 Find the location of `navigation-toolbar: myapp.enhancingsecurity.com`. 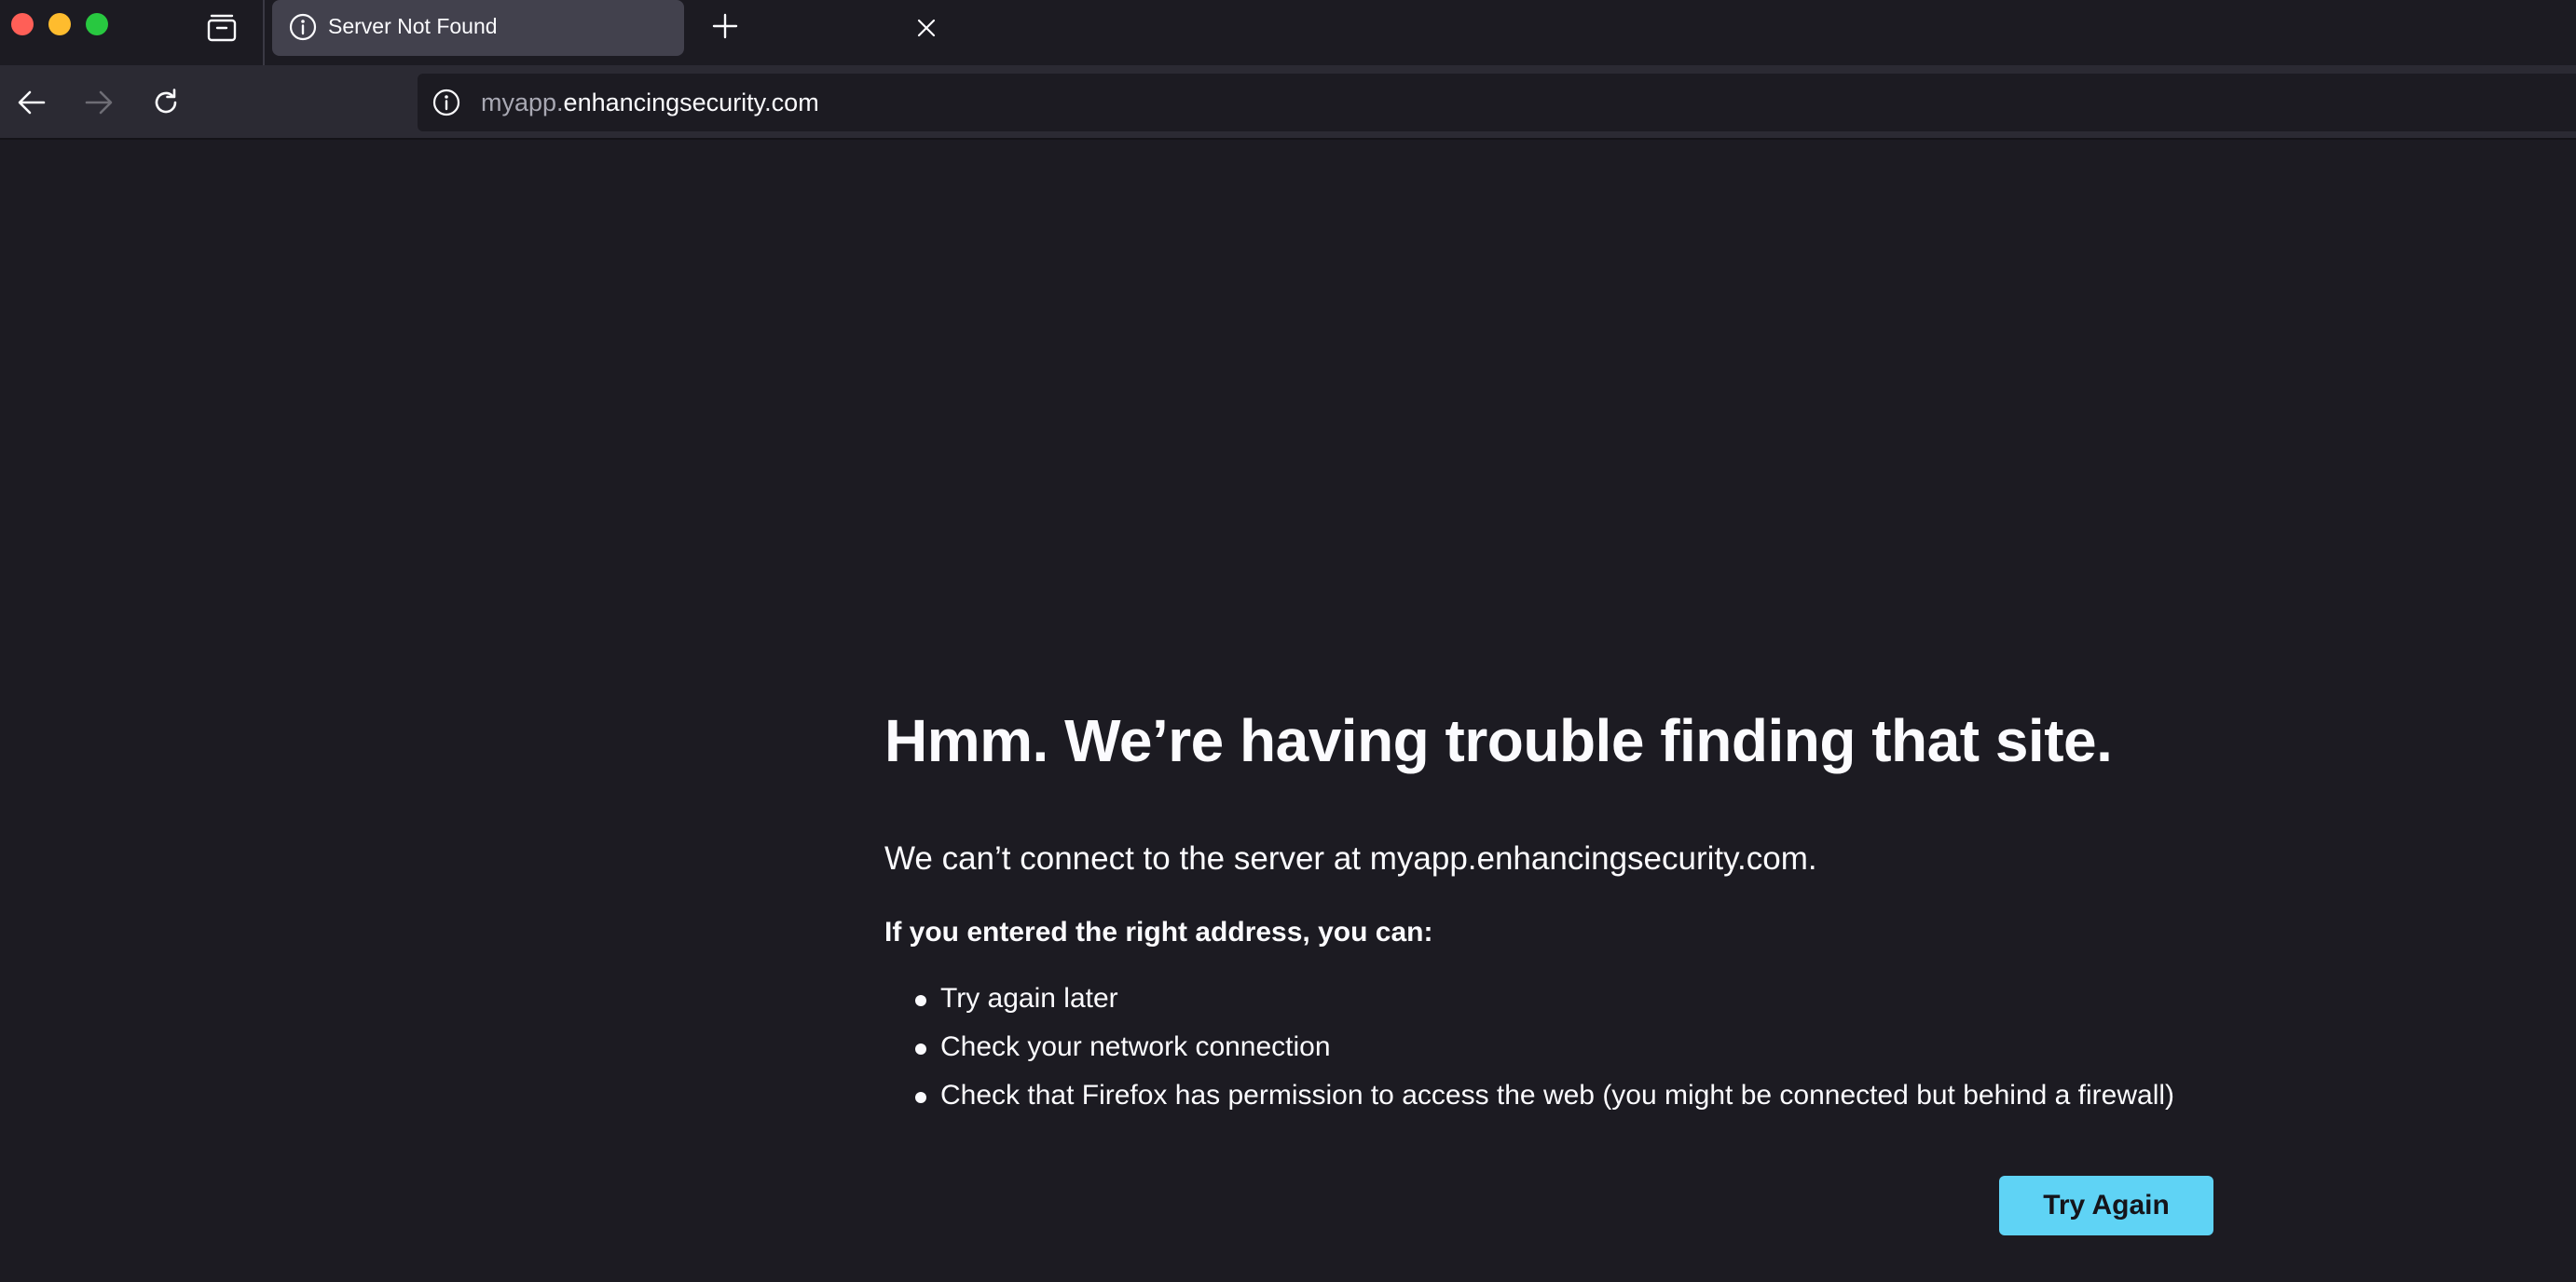

navigation-toolbar: myapp.enhancingsecurity.com is located at coordinates (1288, 102).